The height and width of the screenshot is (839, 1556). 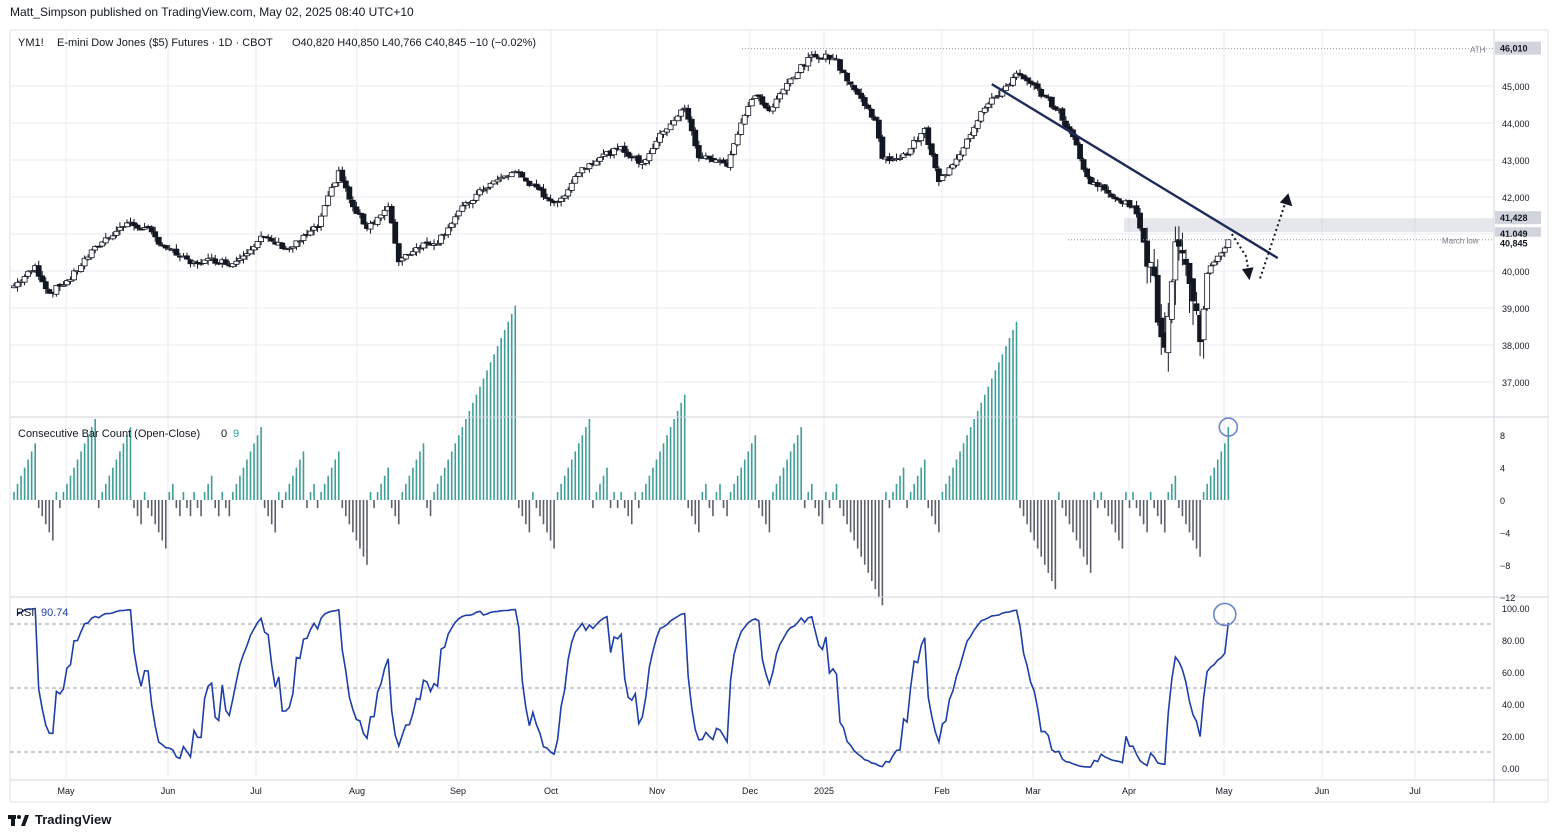 I want to click on cbc-tick-label: −8, so click(x=1505, y=566).